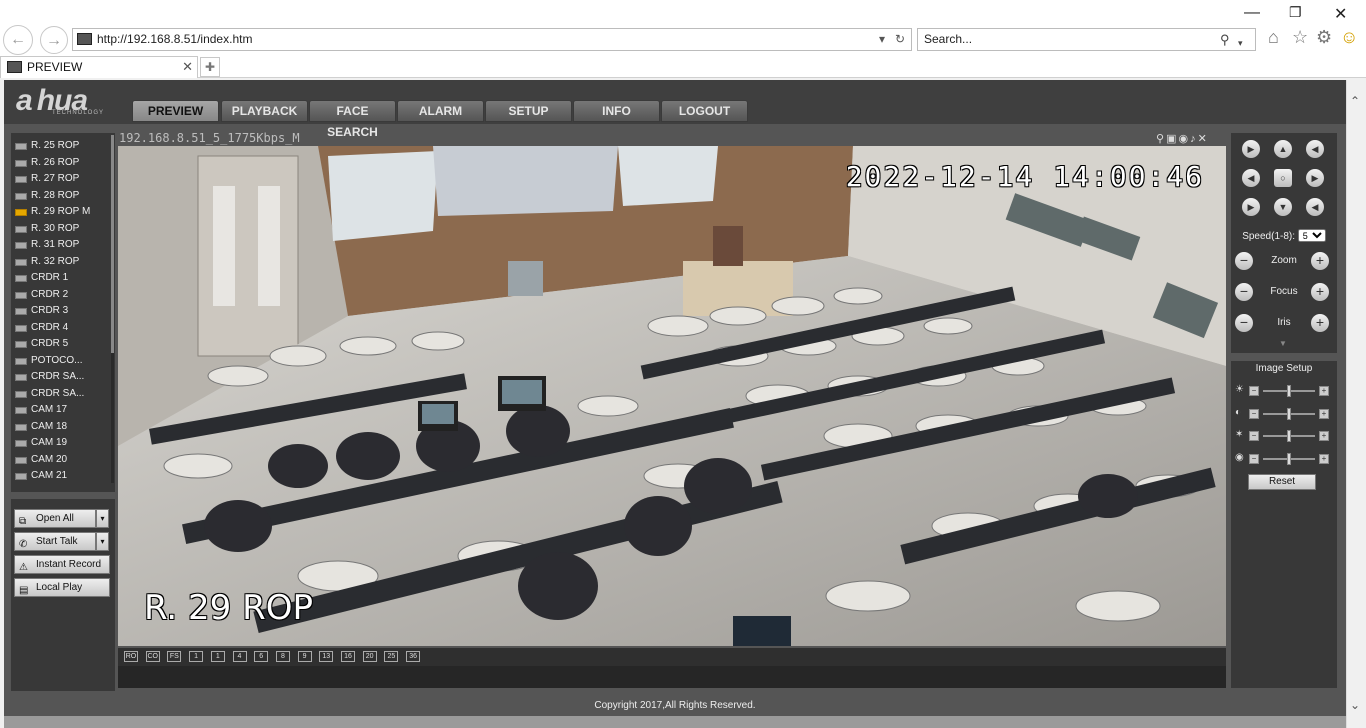  Describe the element at coordinates (1251, 207) in the screenshot. I see `ptz-down-left-icon: ▶` at that location.